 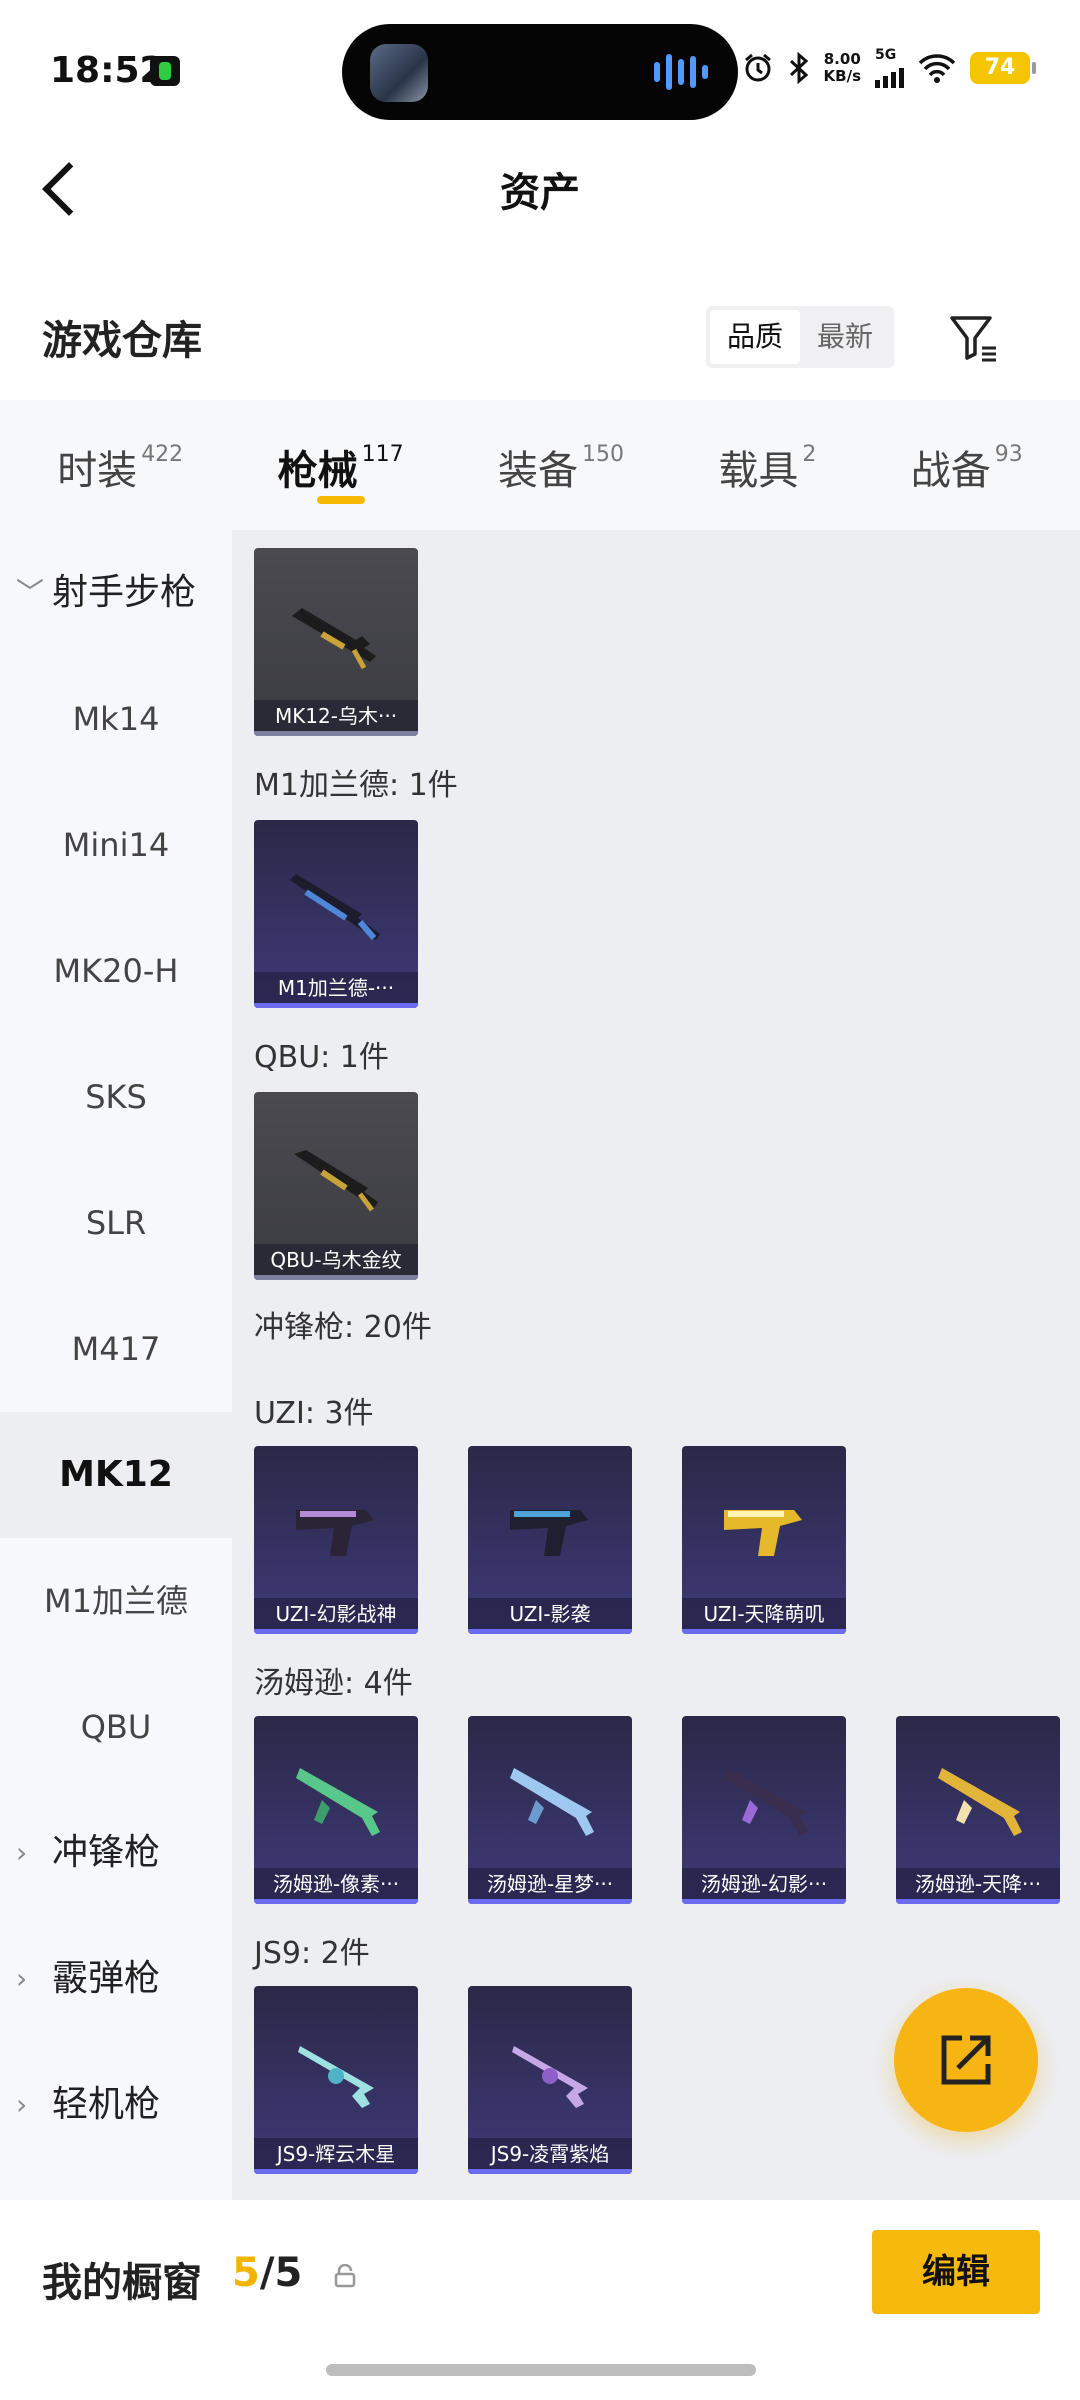 I want to click on weapon-card-label: UZI-影袭, so click(x=550, y=1616).